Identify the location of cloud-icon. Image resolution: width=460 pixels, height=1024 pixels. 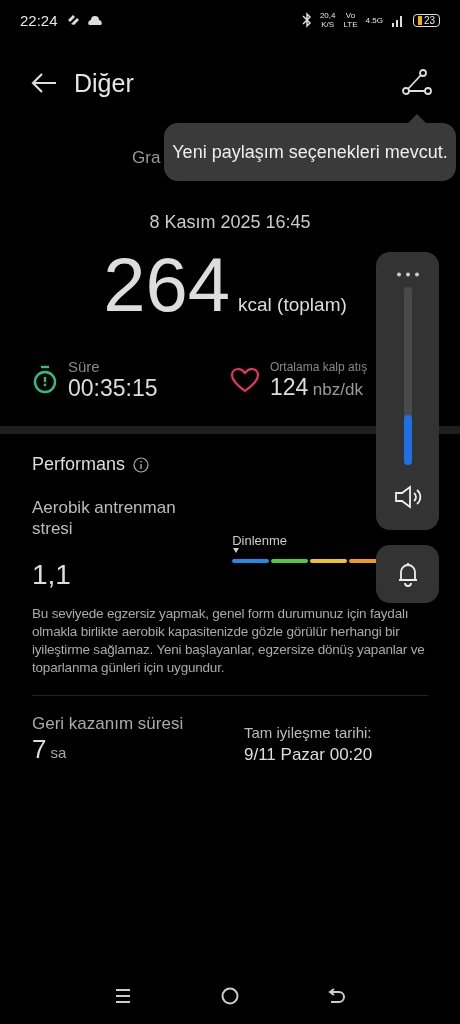
(94, 20).